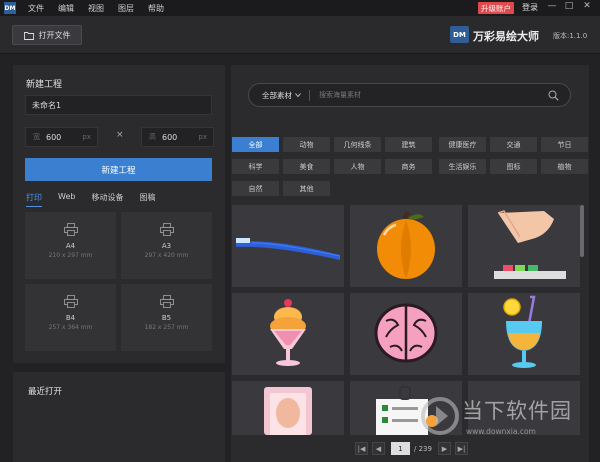 The height and width of the screenshot is (462, 600). Describe the element at coordinates (306, 144) in the screenshot. I see `category-animal: 动物` at that location.